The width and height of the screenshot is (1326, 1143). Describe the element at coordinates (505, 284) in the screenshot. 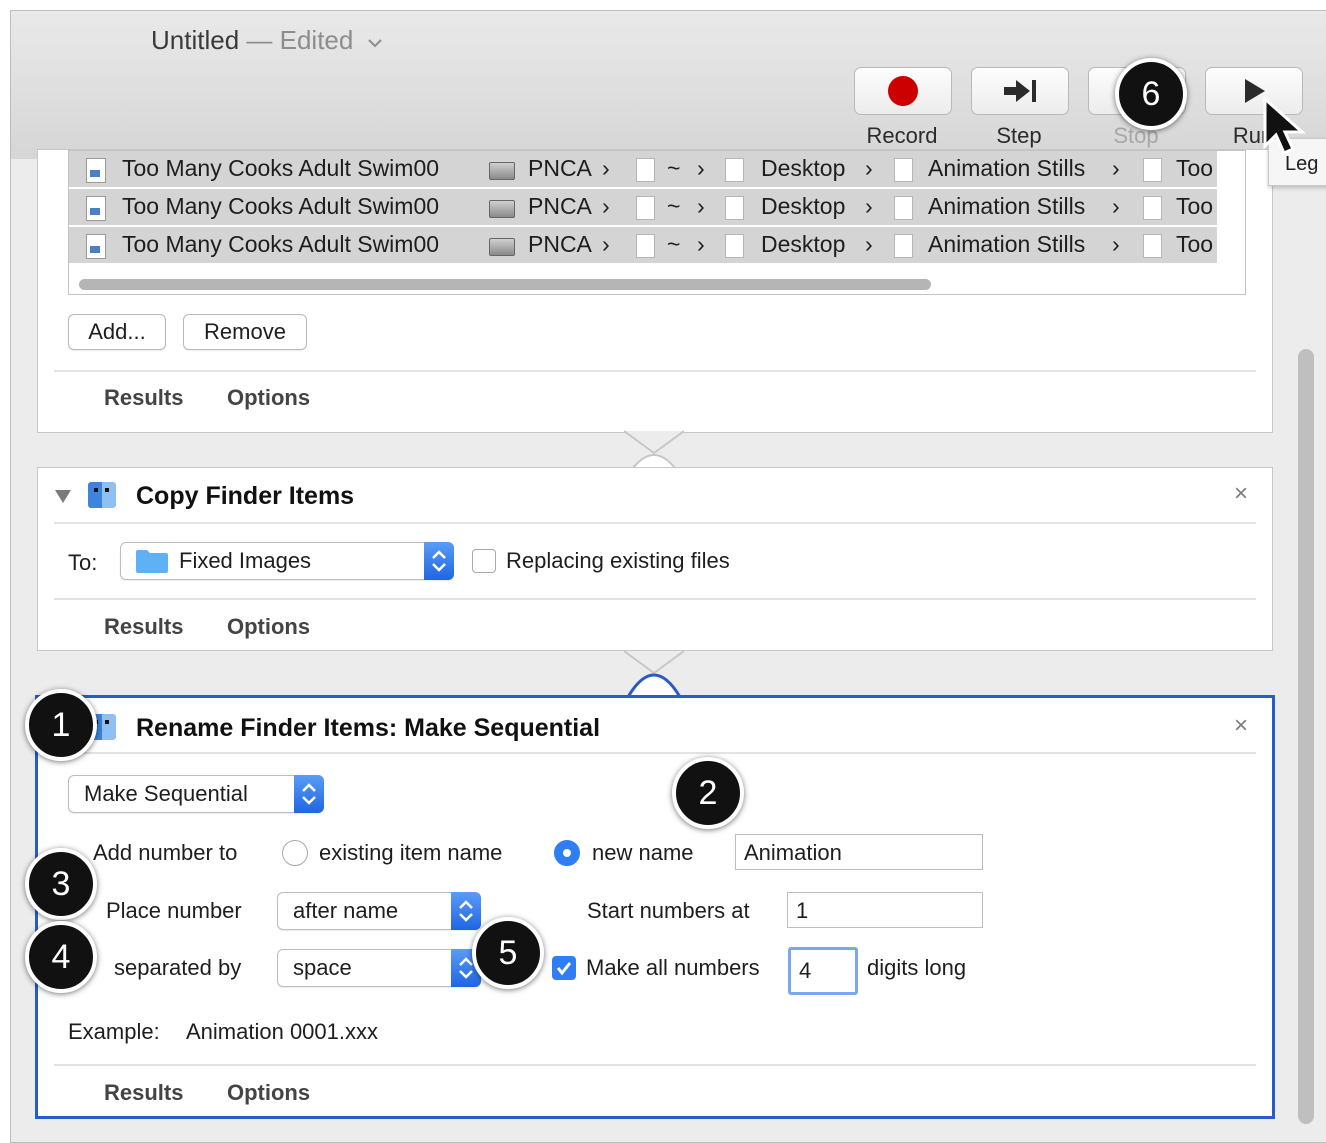

I see `horizontal-scrollbar` at that location.